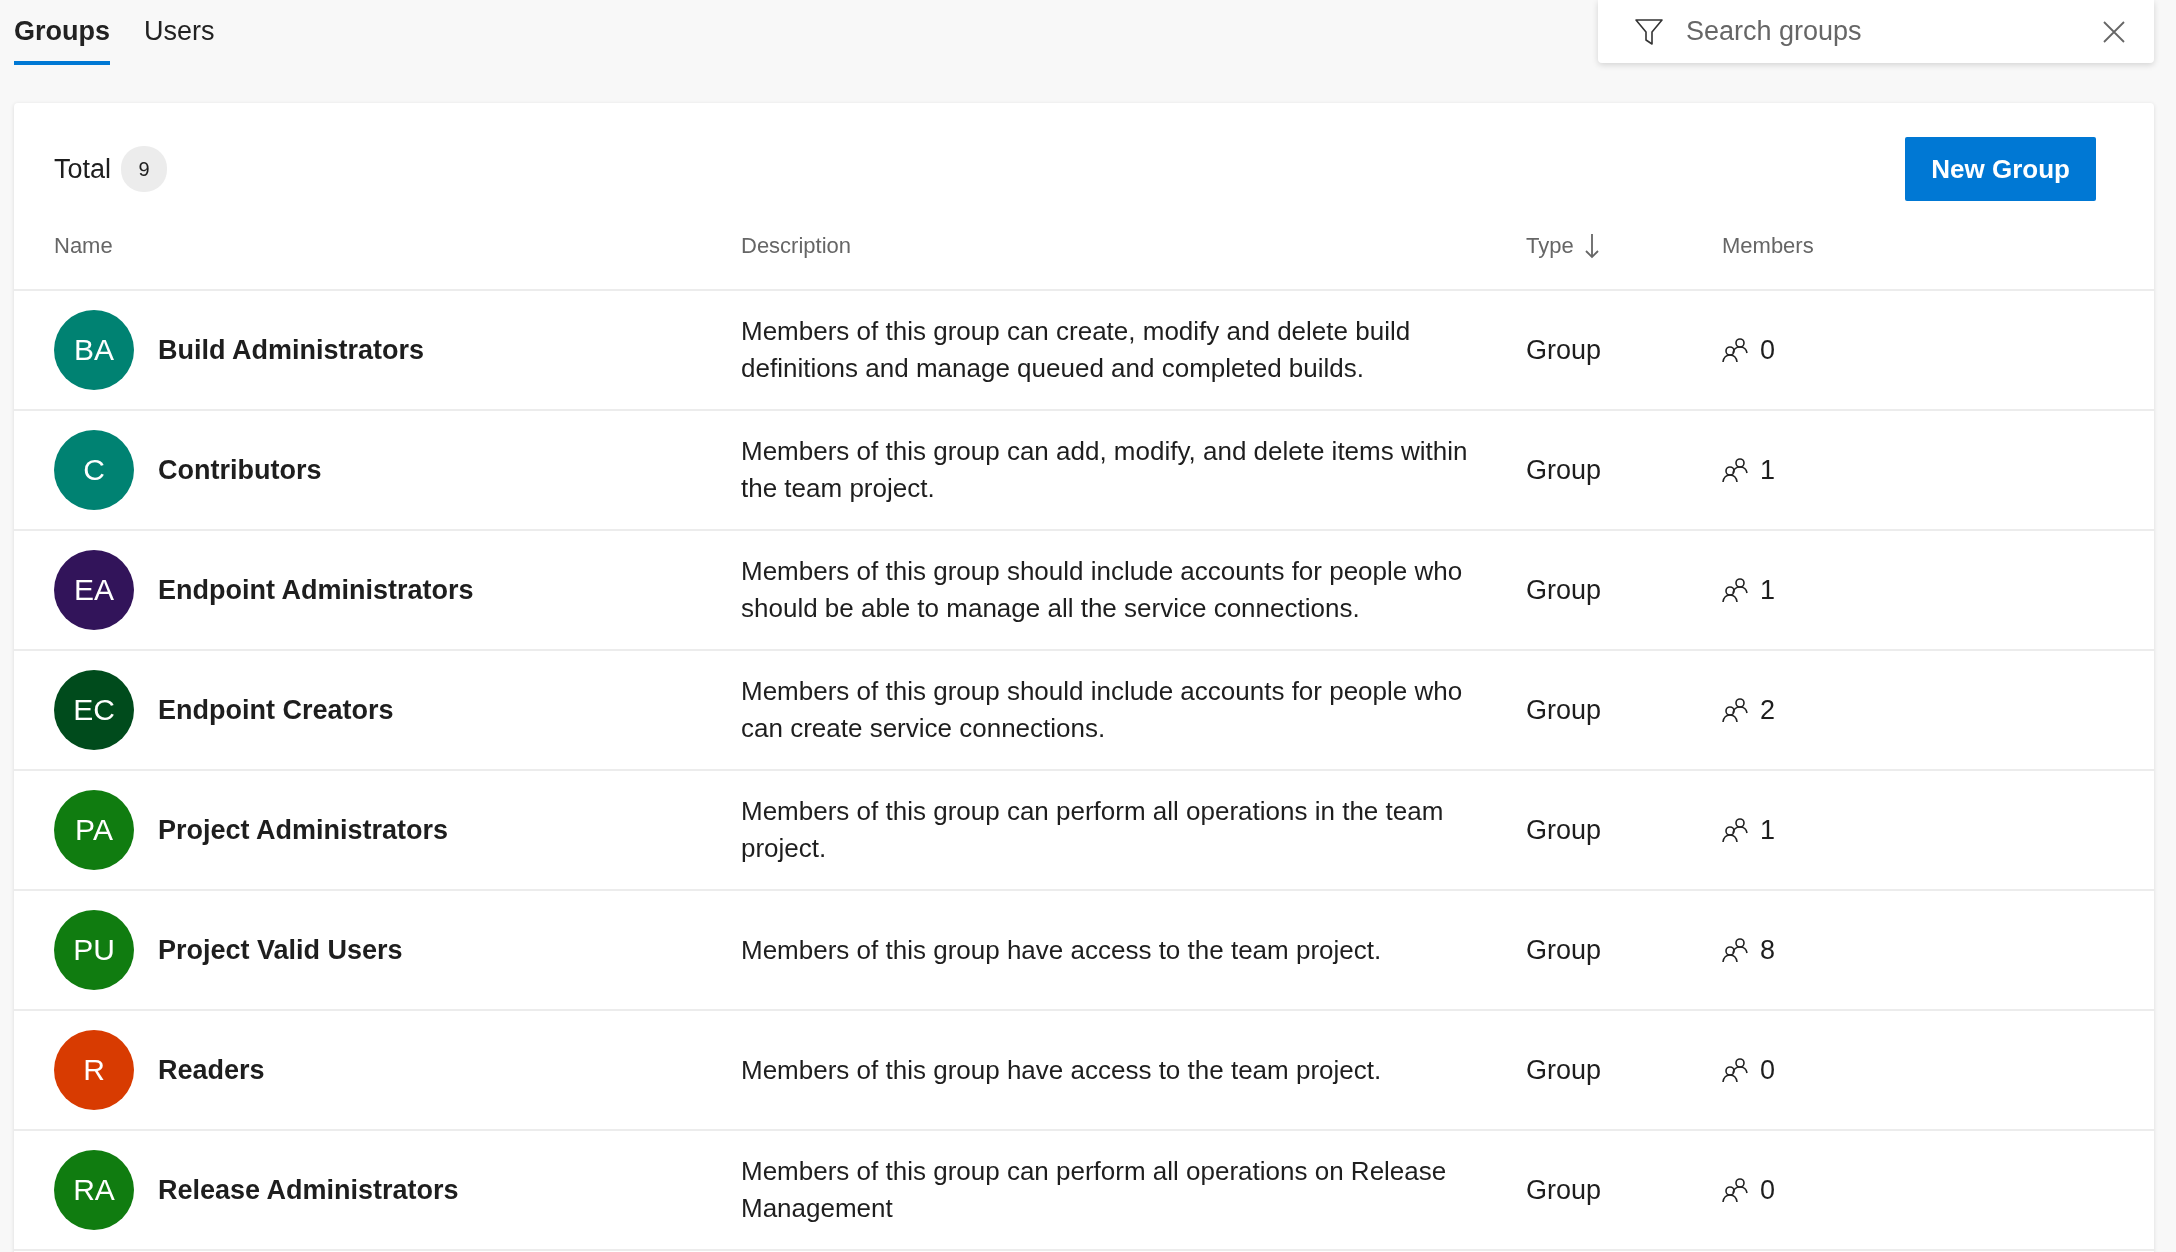 The image size is (2176, 1252). What do you see at coordinates (1883, 31) in the screenshot?
I see `search-input: Search groups` at bounding box center [1883, 31].